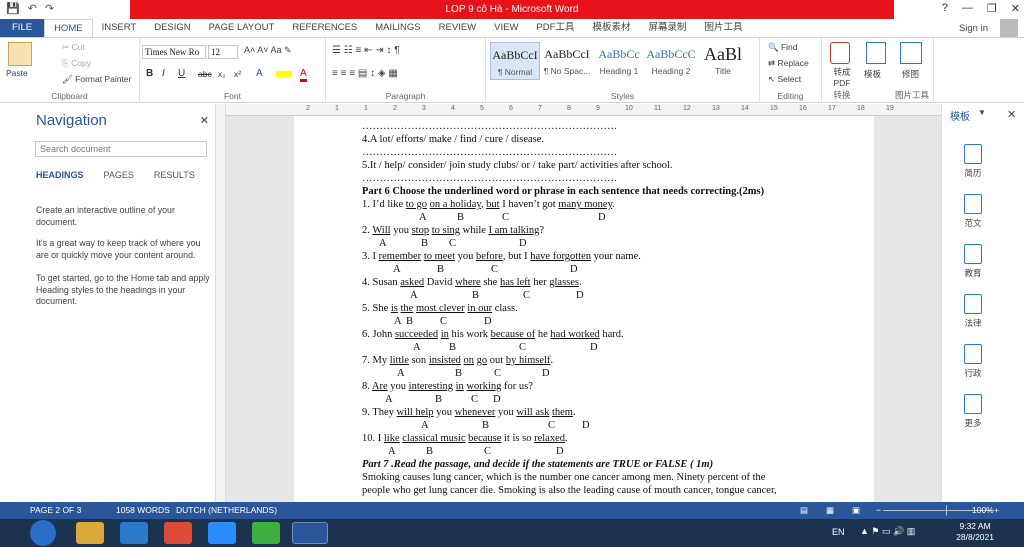  Describe the element at coordinates (149, 73) in the screenshot. I see `bold-button: B` at that location.